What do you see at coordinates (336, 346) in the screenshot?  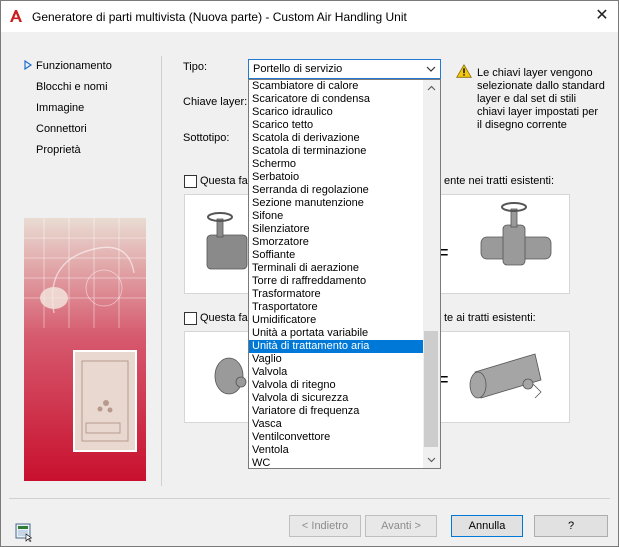 I see `dropdown-item-selected: Unità di trattamento aria` at bounding box center [336, 346].